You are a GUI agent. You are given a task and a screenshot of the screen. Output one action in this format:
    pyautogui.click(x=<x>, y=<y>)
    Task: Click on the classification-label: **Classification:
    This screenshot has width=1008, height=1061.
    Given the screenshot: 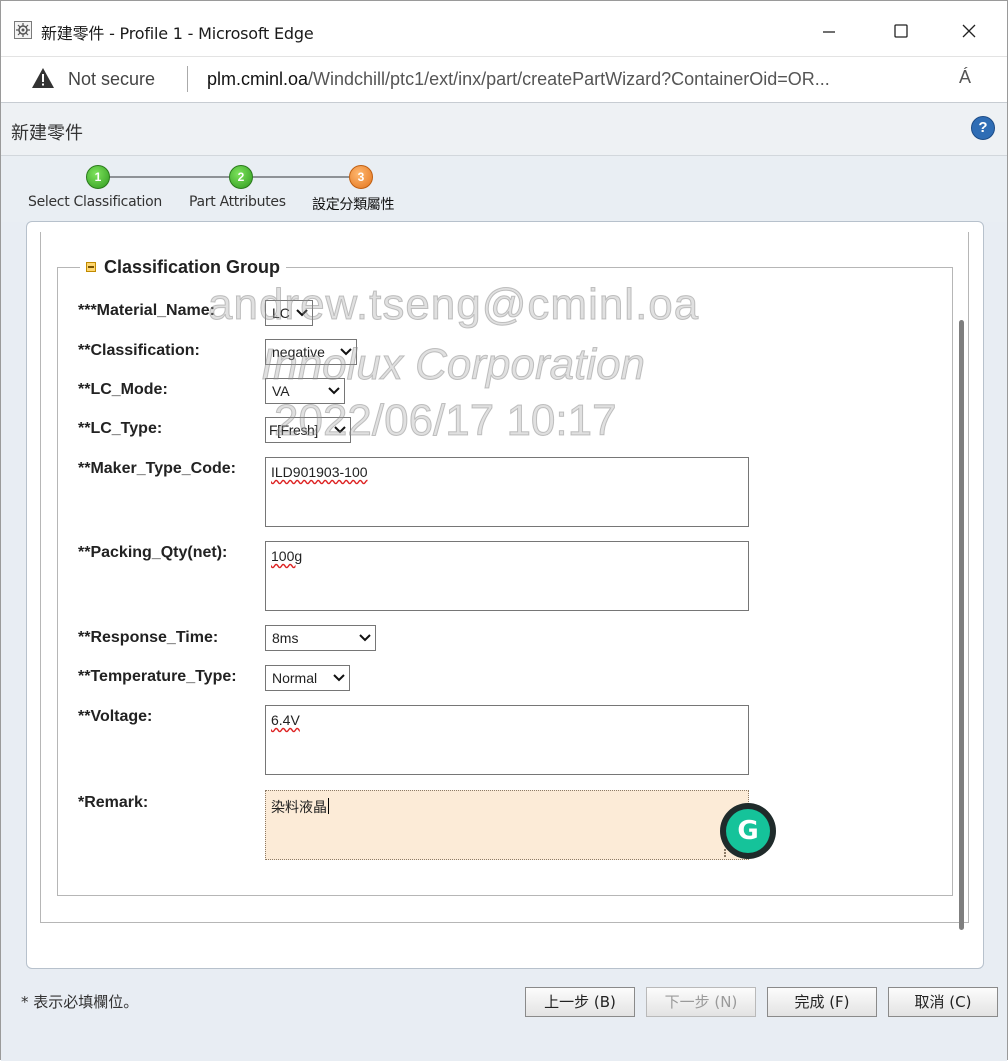 What is the action you would take?
    pyautogui.click(x=139, y=350)
    